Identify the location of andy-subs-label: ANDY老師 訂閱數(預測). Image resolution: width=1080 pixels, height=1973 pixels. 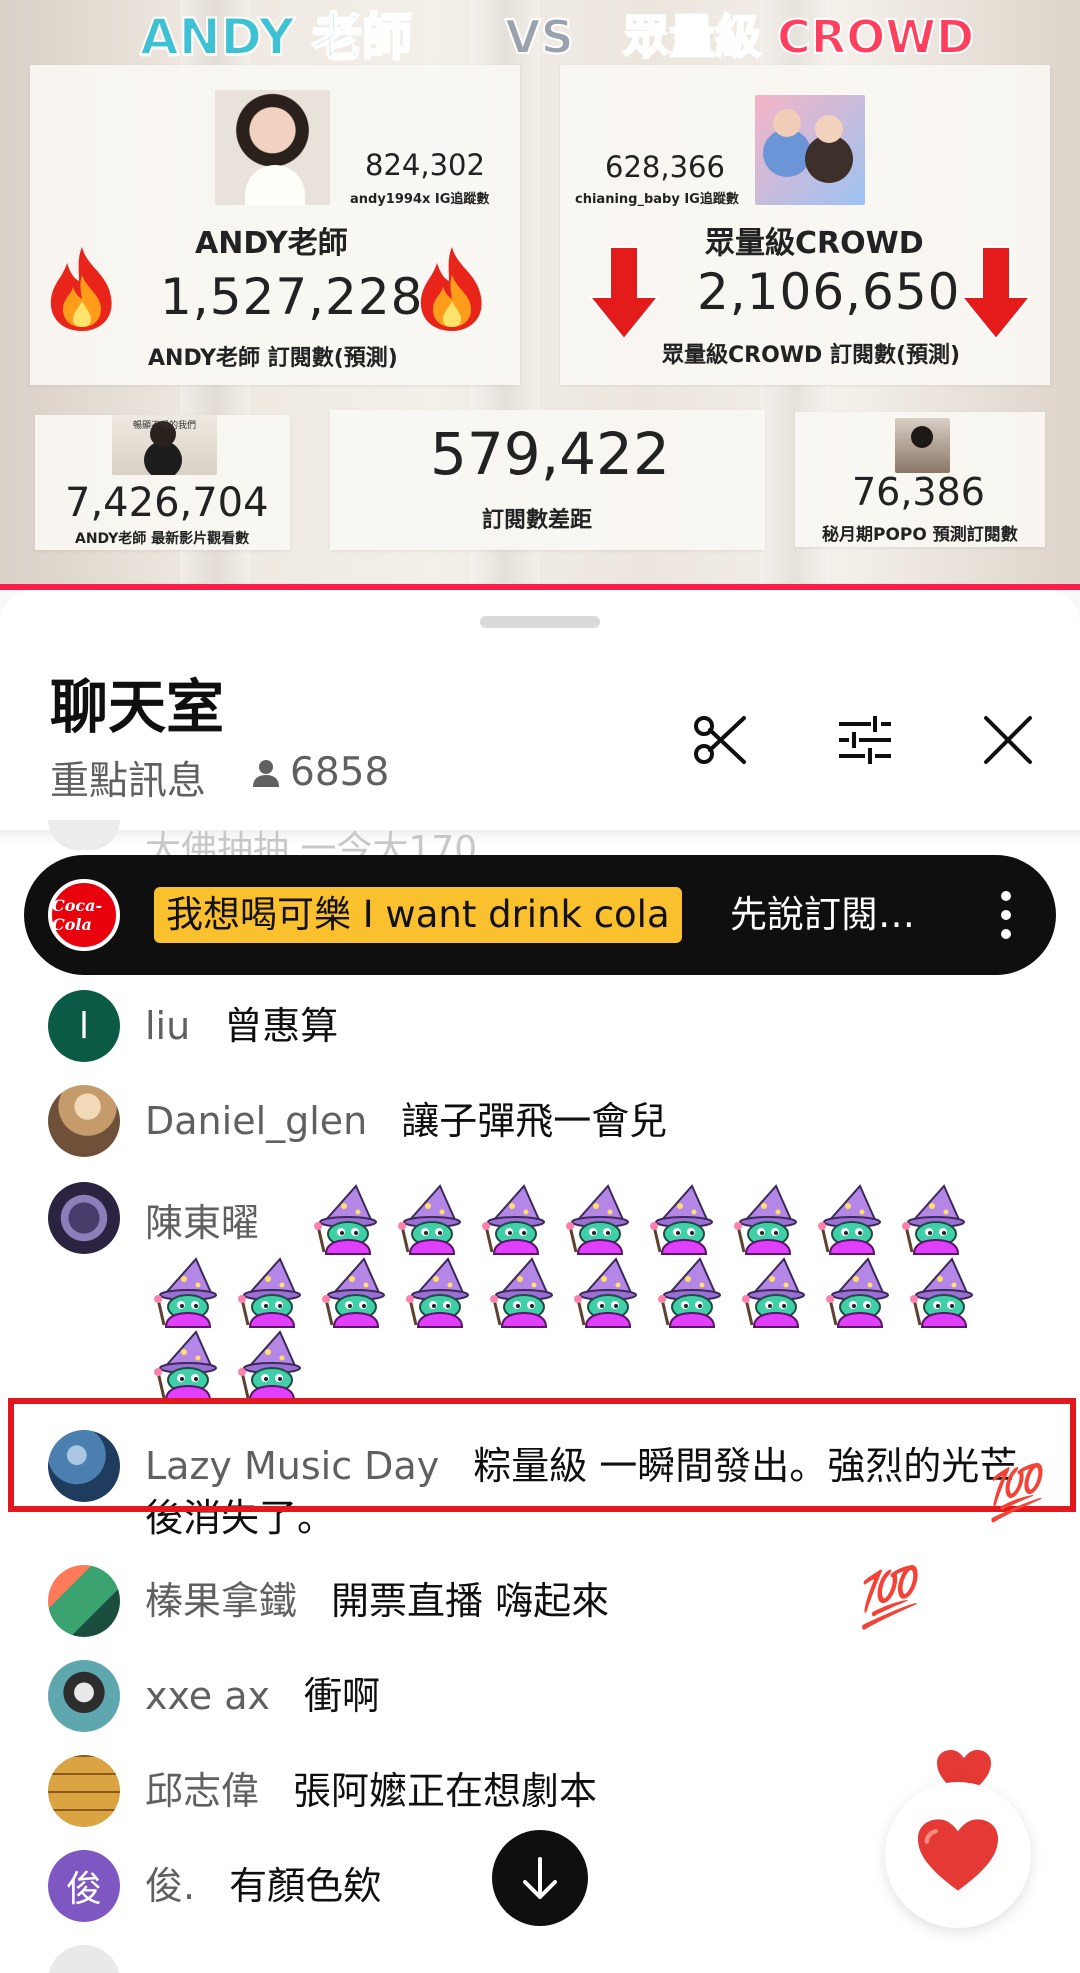
(273, 358).